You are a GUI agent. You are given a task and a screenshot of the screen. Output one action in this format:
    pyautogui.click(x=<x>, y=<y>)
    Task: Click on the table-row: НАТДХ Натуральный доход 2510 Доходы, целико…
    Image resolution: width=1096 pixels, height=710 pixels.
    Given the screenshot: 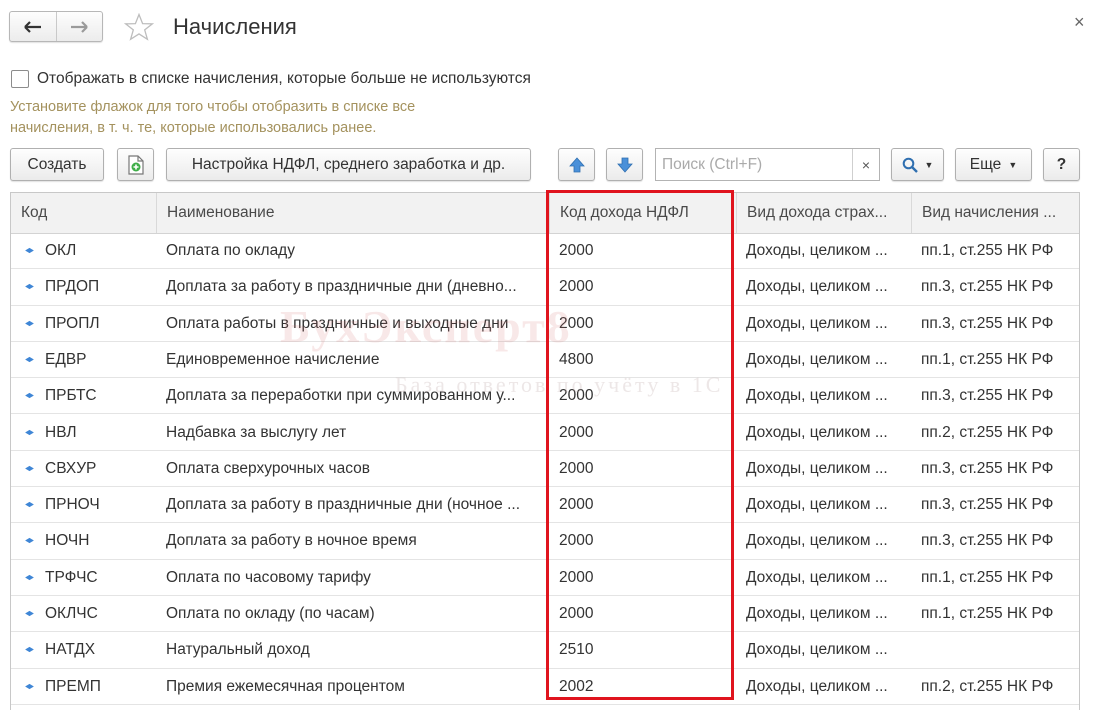 What is the action you would take?
    pyautogui.click(x=545, y=650)
    